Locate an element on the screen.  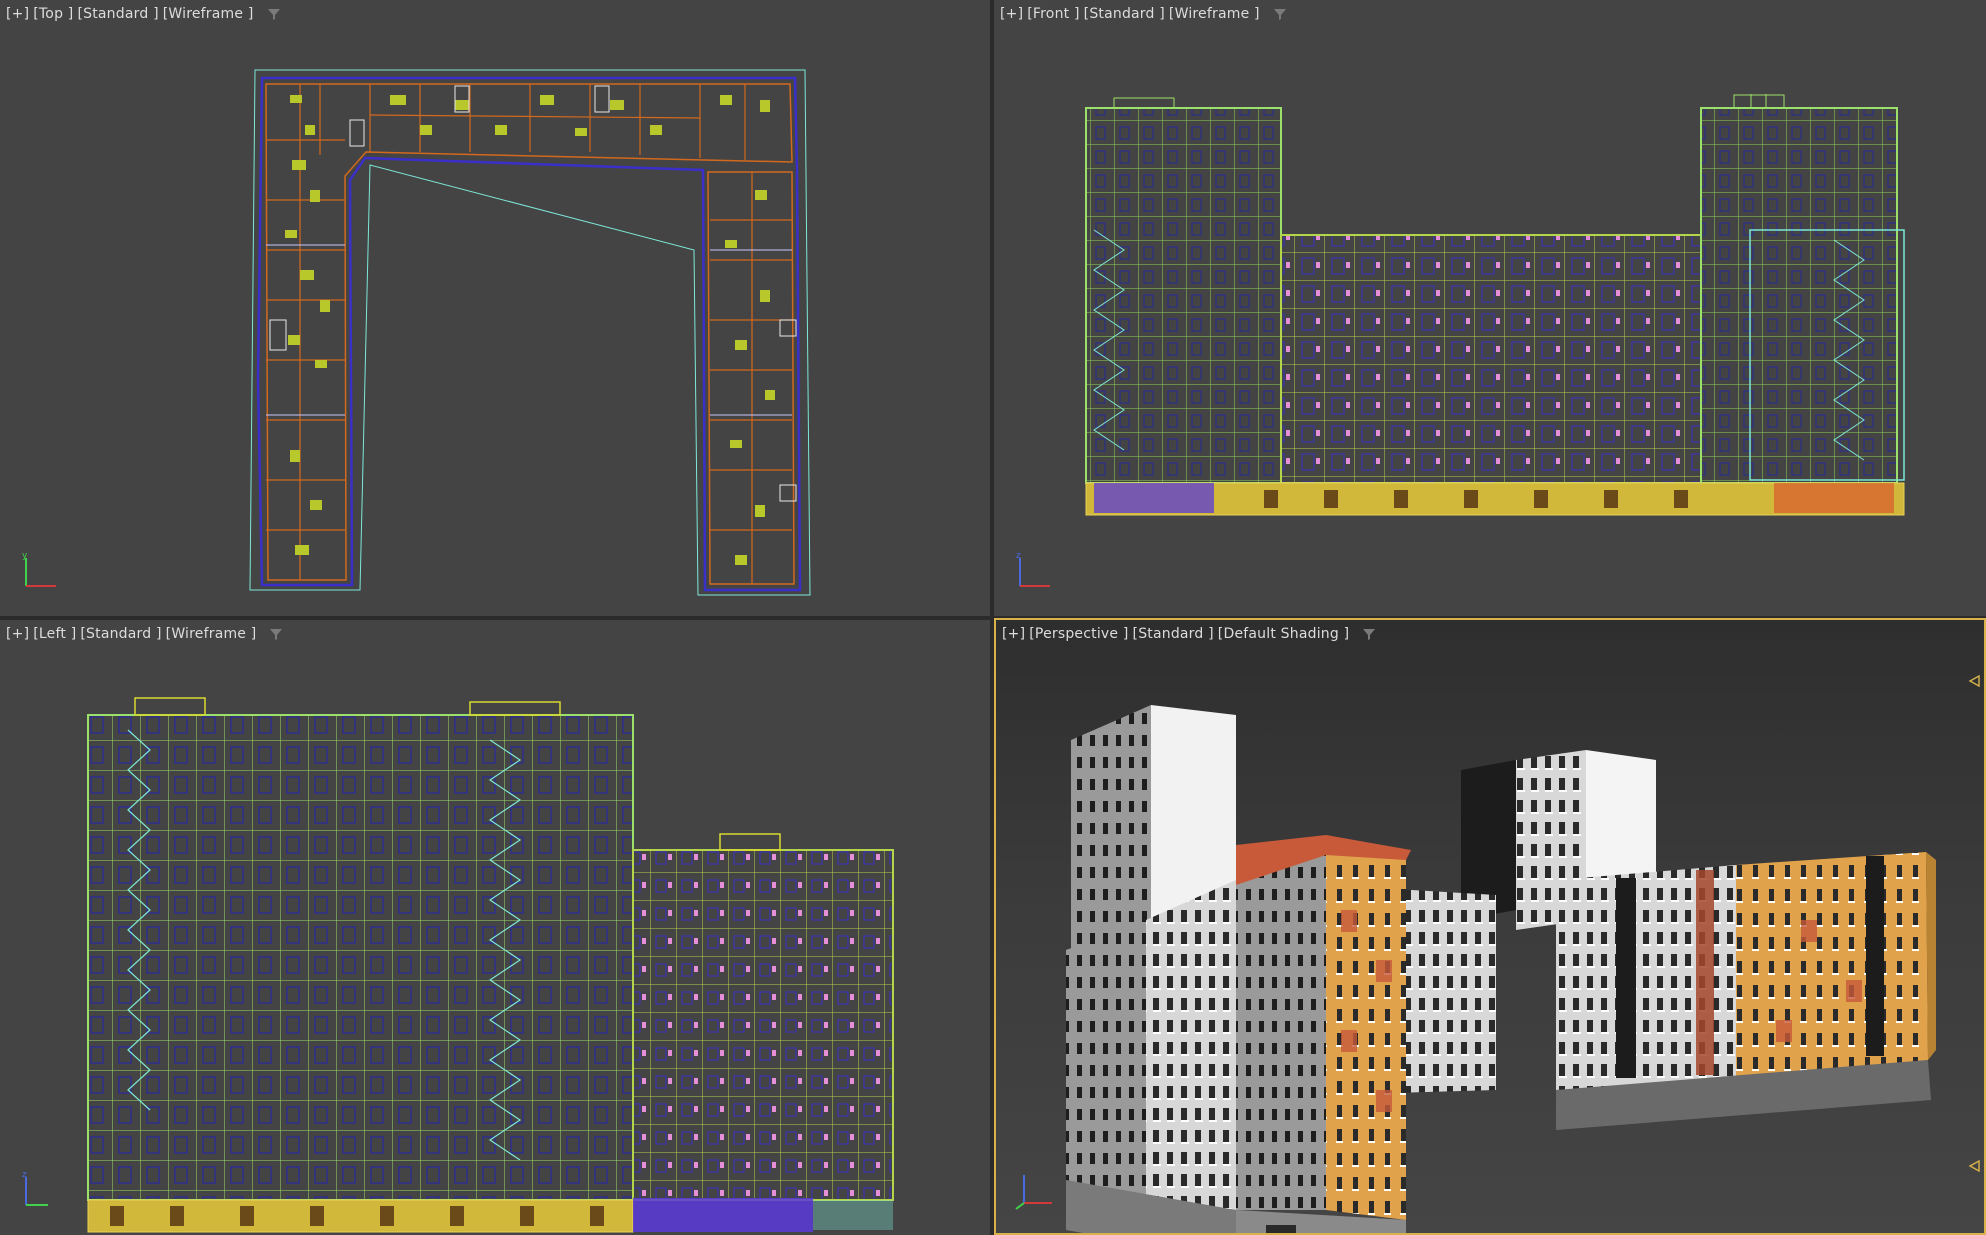
viewport-left-shading: [Standard ] is located at coordinates (120, 634).